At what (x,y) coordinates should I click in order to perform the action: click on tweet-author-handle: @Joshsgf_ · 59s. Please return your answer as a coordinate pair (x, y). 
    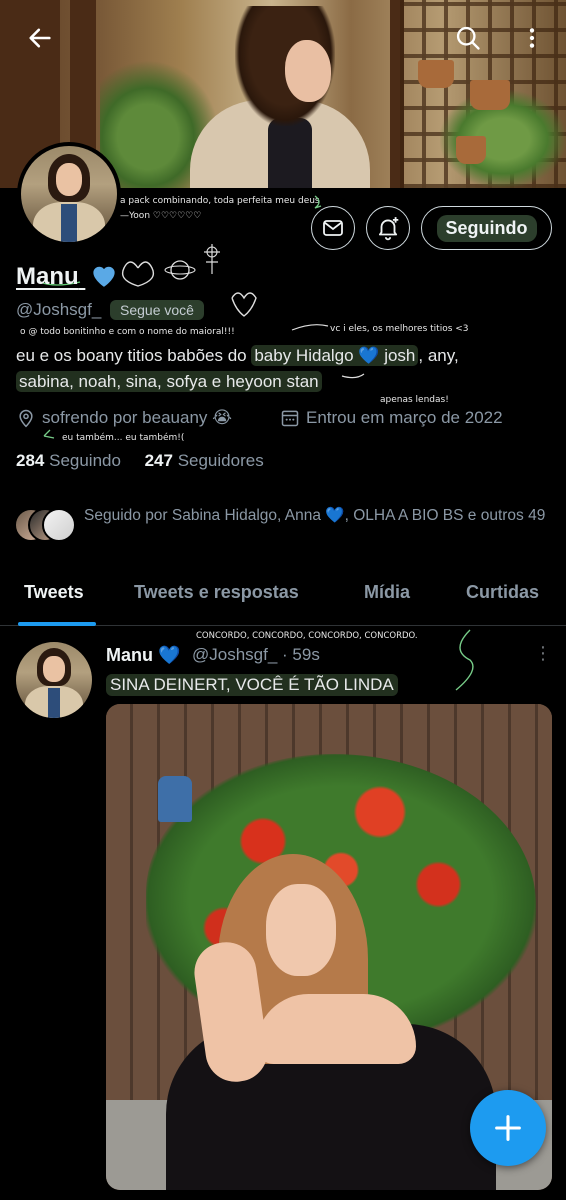
    Looking at the image, I should click on (256, 654).